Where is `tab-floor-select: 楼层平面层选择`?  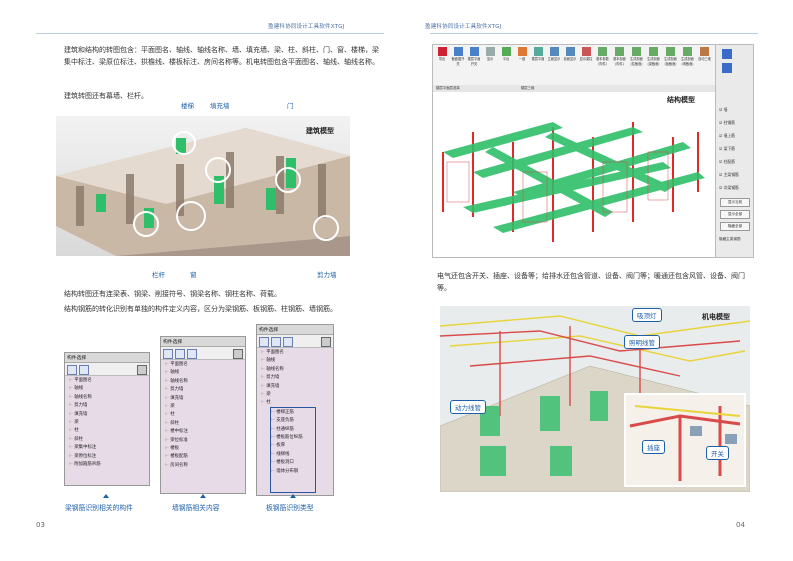
tab-floor-select: 楼层平面层选择 is located at coordinates (448, 88).